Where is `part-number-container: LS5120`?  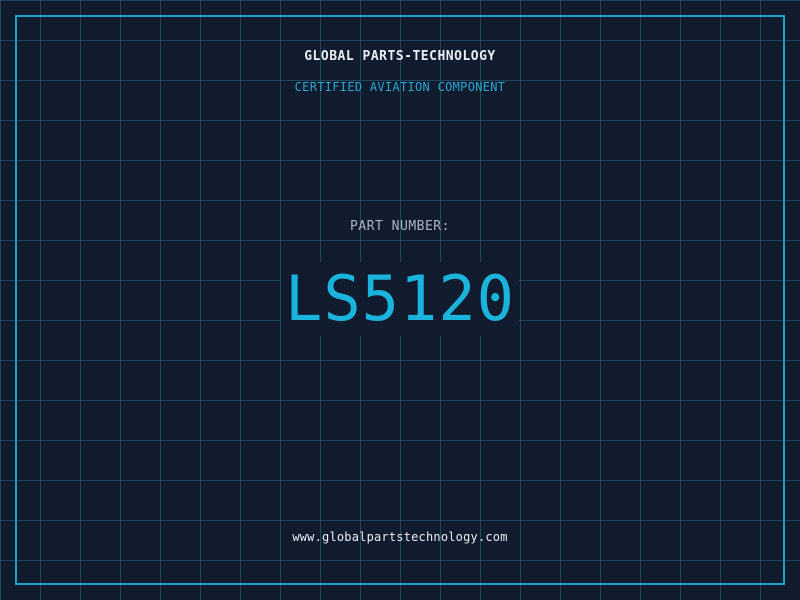 part-number-container: LS5120 is located at coordinates (400, 299).